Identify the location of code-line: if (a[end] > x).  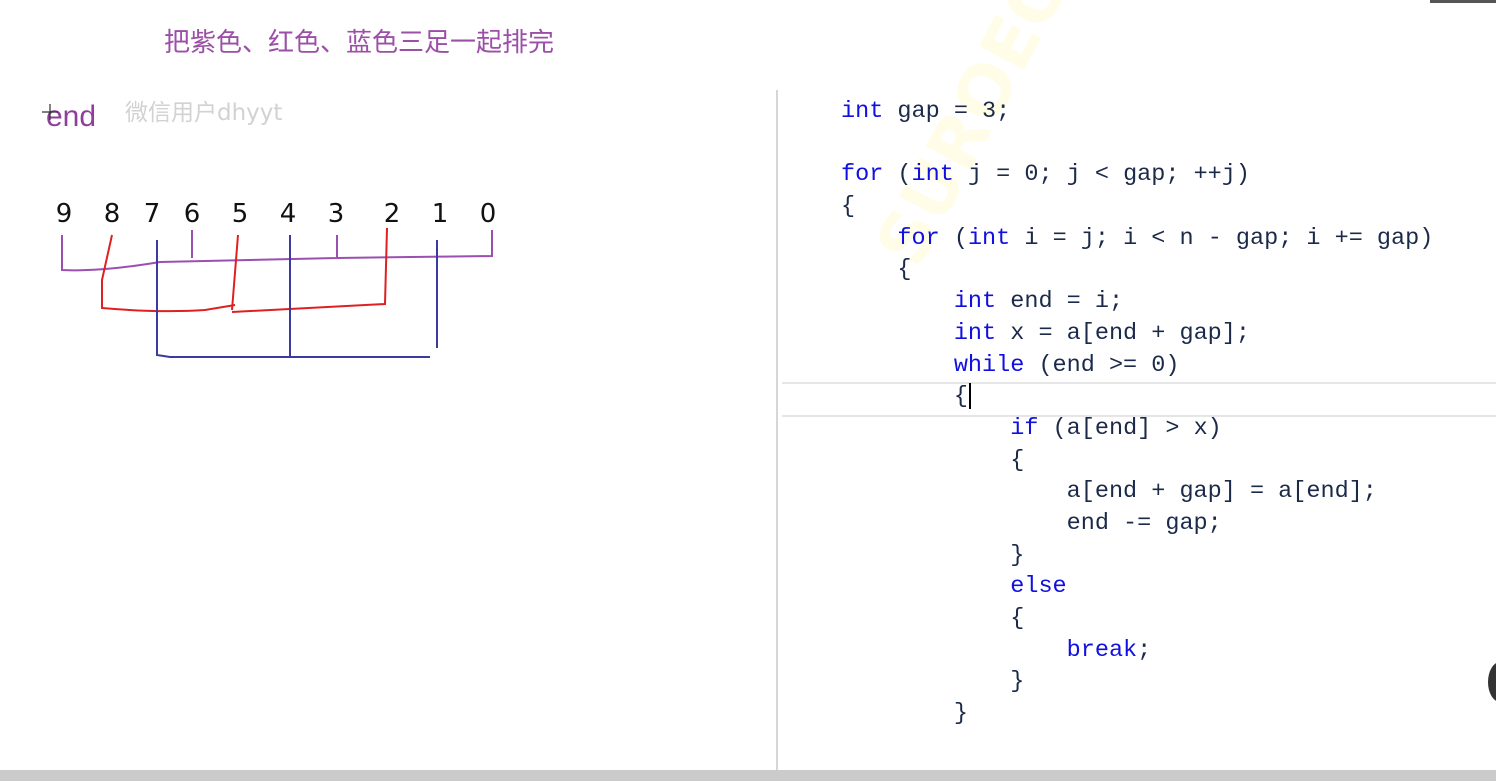
(1137, 429).